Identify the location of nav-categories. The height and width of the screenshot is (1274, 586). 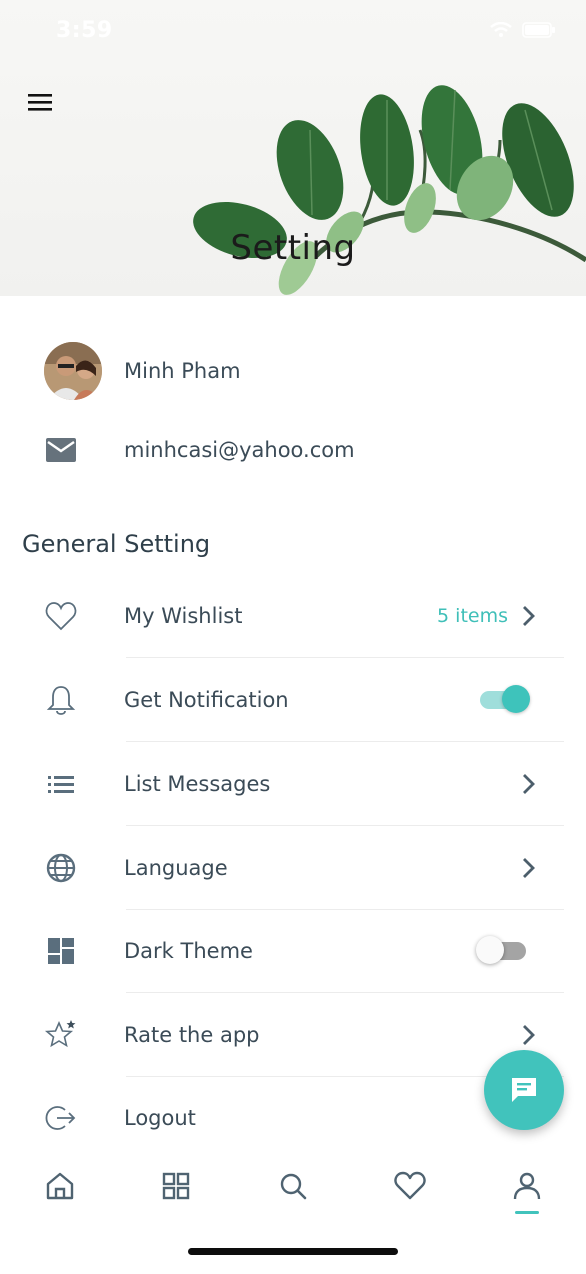
(176, 1186).